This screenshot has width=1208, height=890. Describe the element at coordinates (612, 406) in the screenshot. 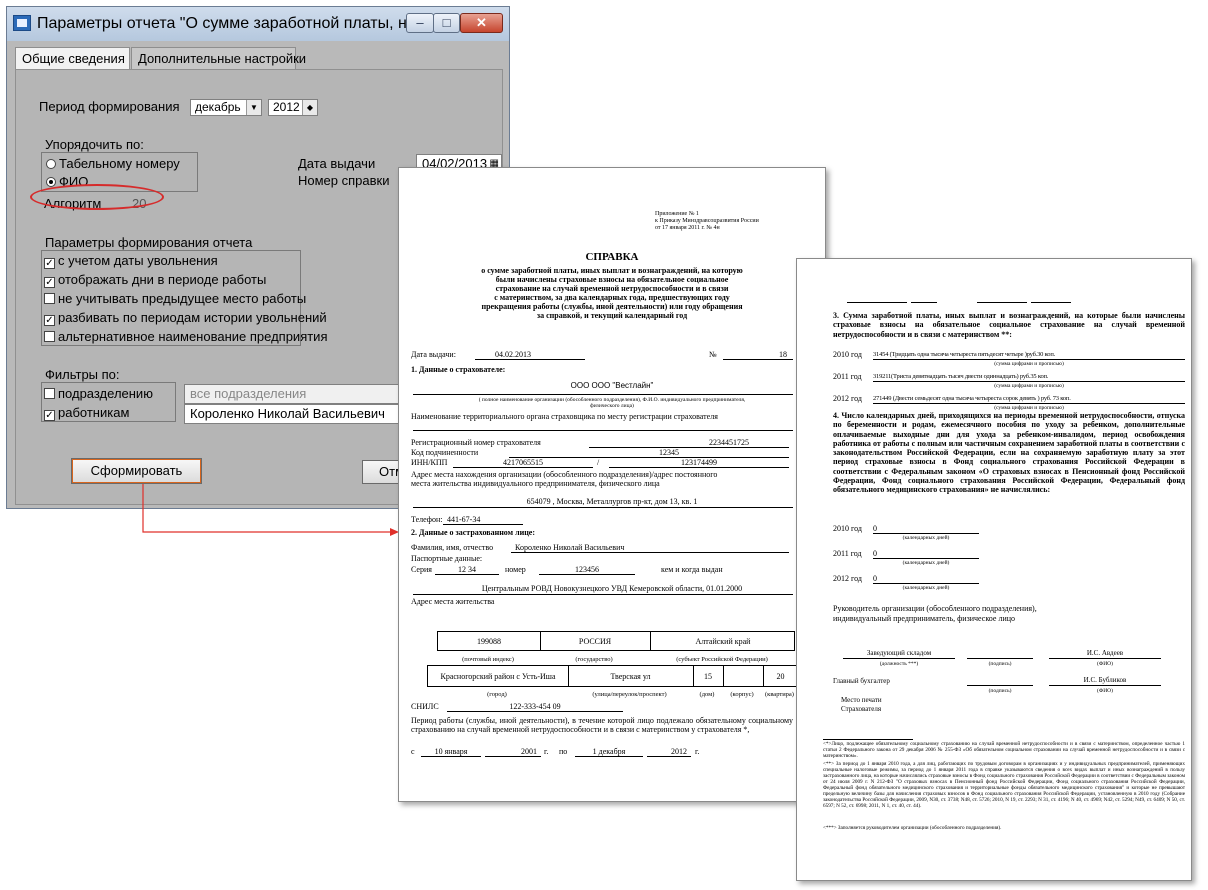

I see `org-note-2: физического лица)` at that location.